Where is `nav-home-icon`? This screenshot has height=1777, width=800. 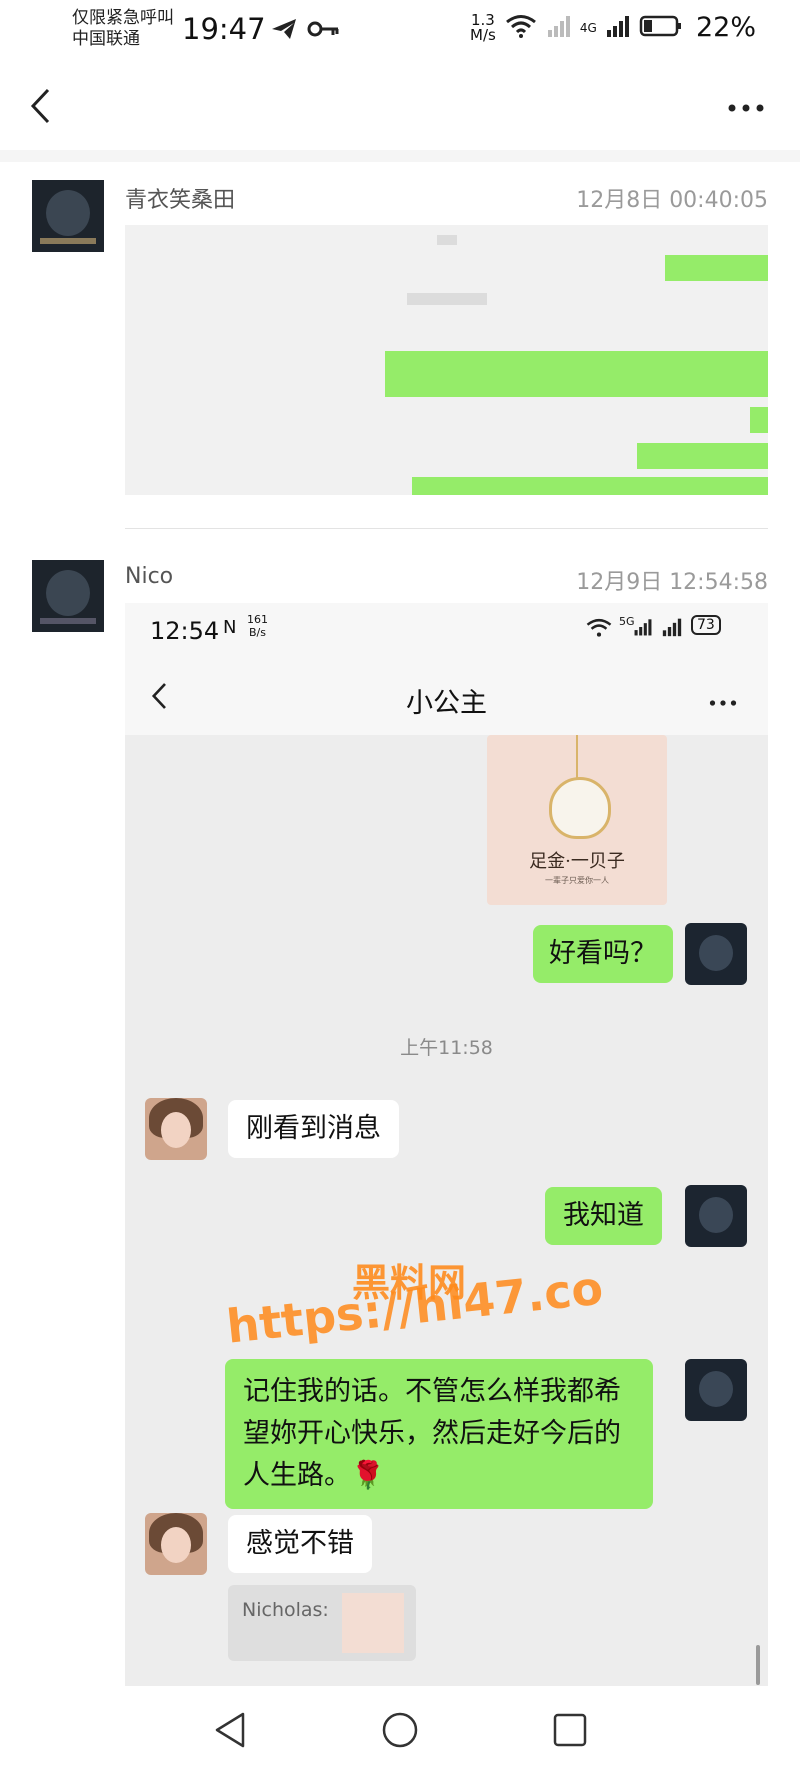
nav-home-icon is located at coordinates (400, 1732).